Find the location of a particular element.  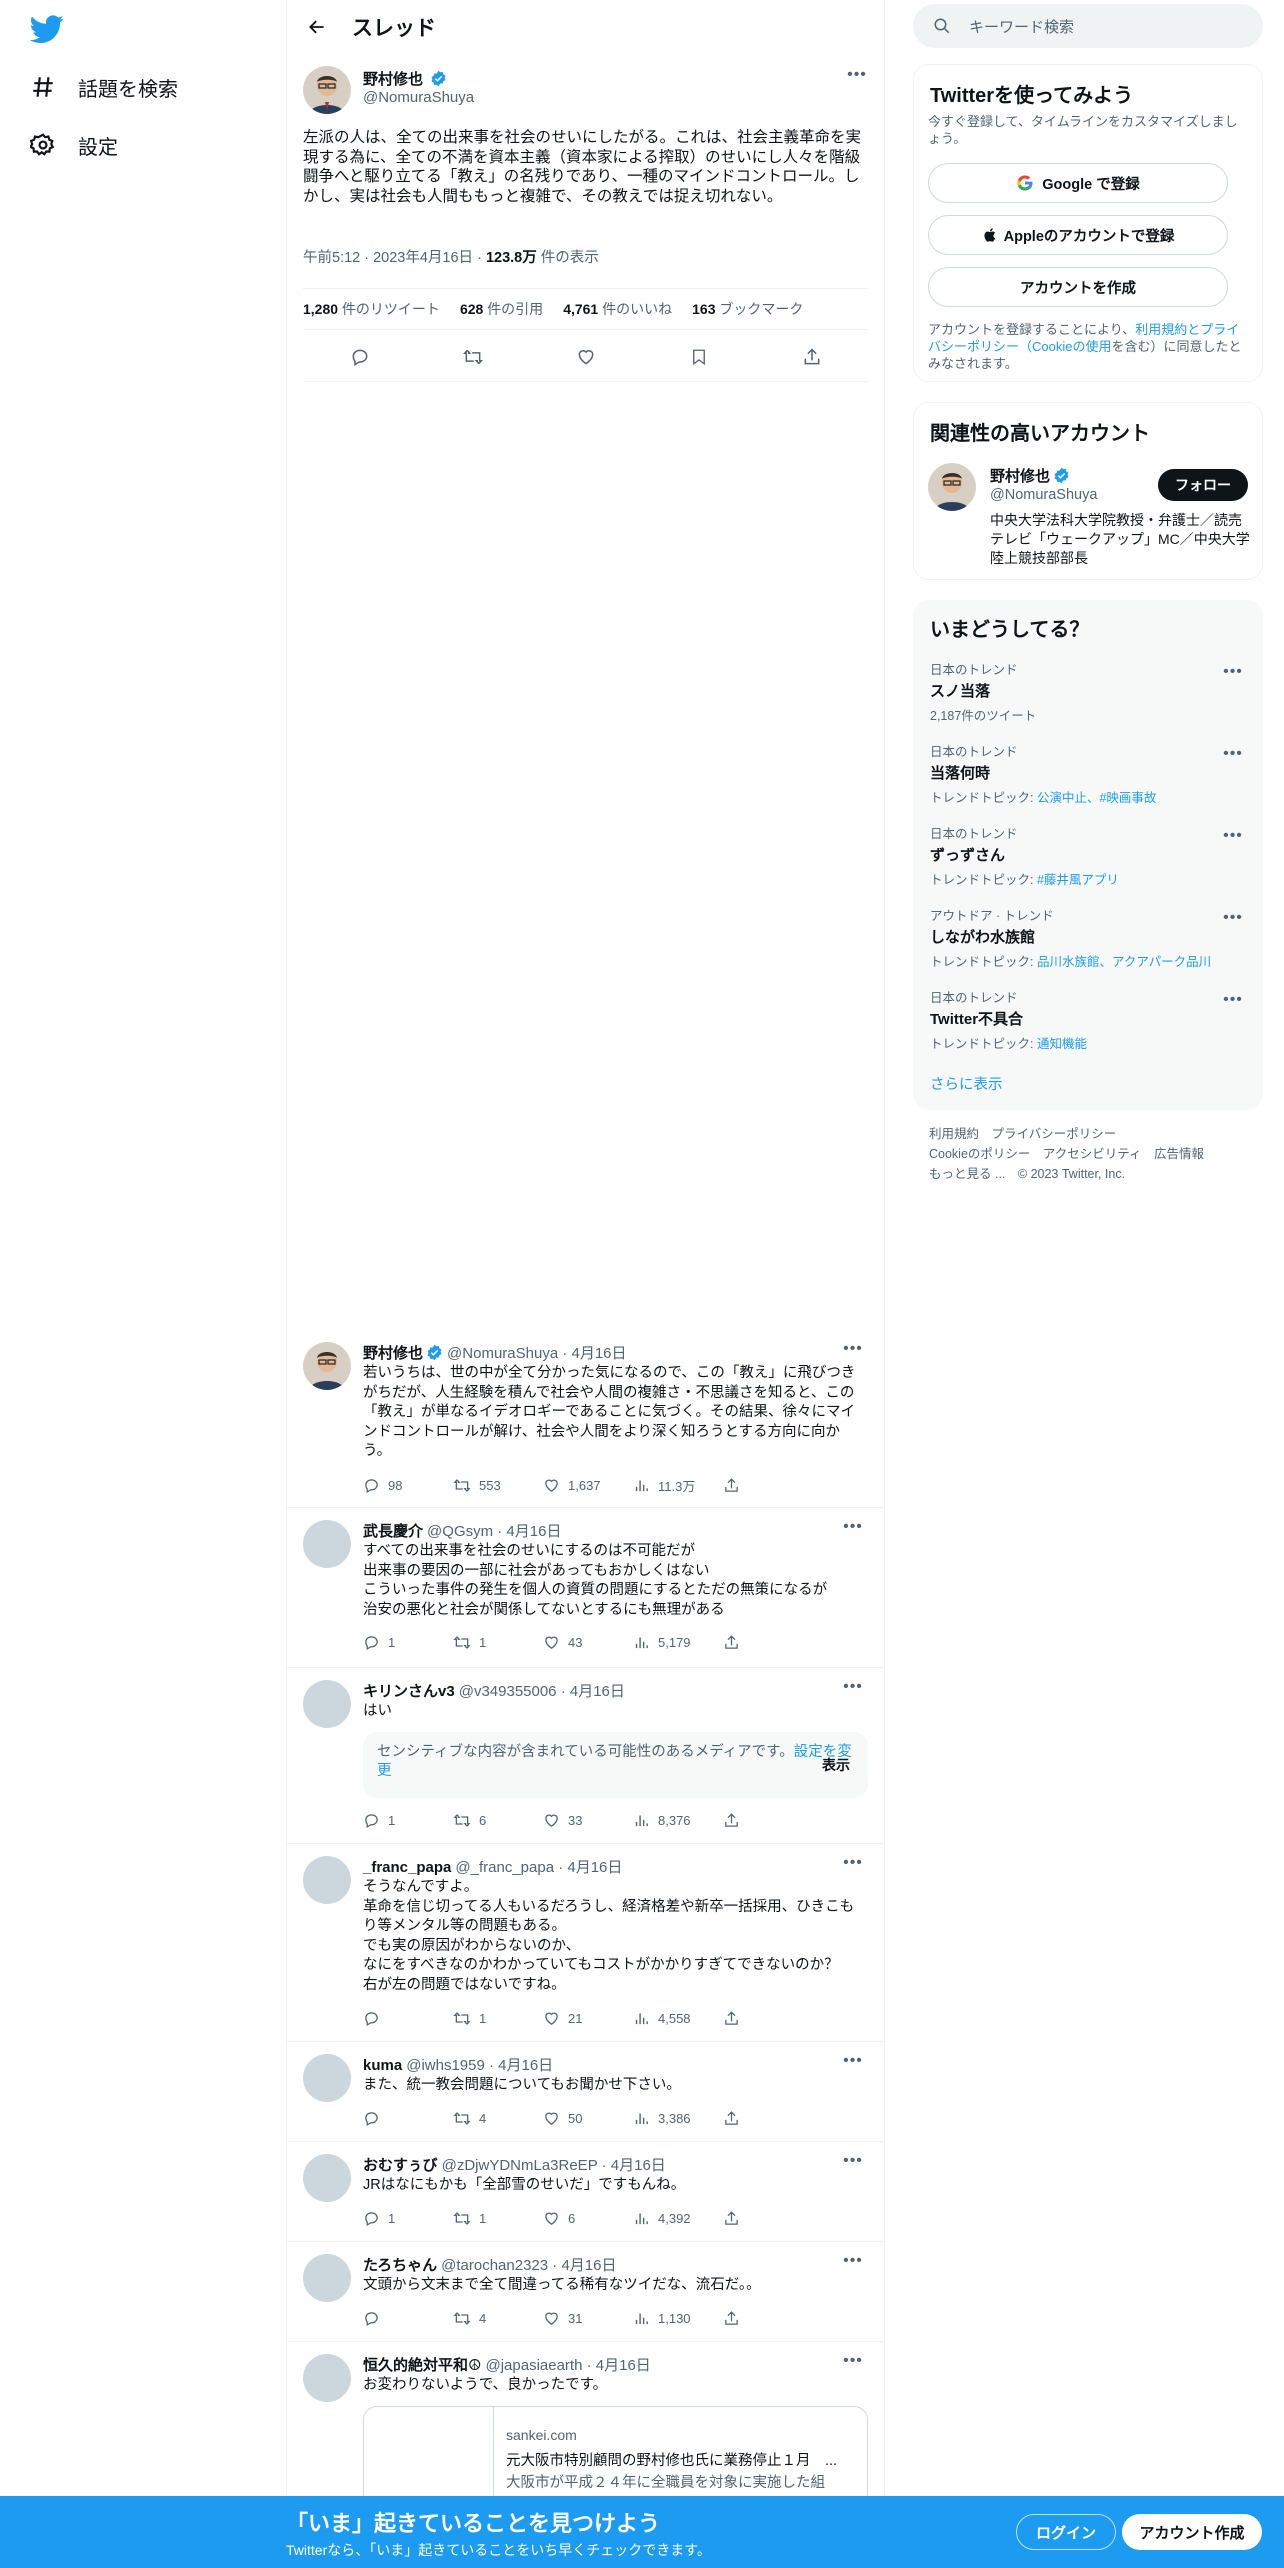

follow-button: フォロー is located at coordinates (1203, 485).